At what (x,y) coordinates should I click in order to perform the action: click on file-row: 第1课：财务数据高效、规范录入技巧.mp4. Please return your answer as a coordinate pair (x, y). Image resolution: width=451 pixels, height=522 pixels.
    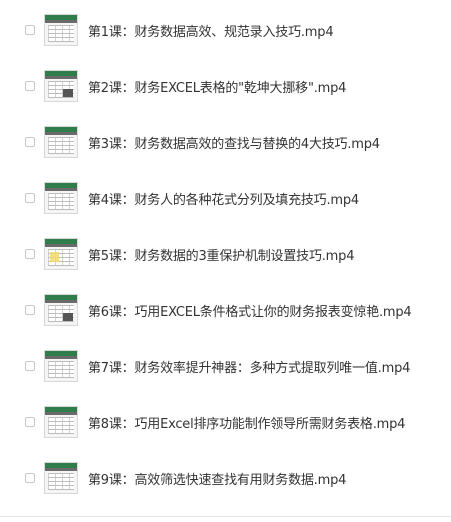
    Looking at the image, I should click on (225, 30).